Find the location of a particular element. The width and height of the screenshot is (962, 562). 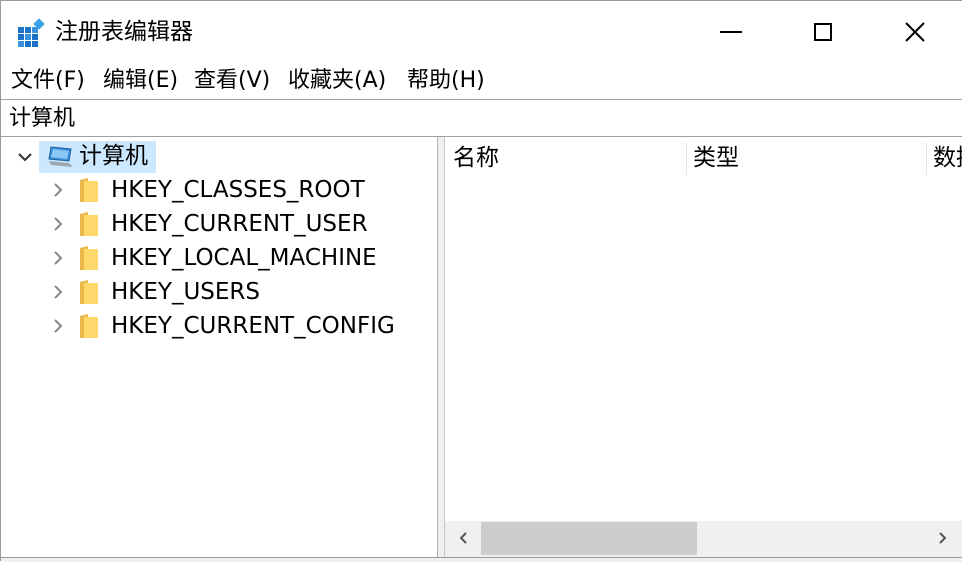

close-icon is located at coordinates (915, 32).